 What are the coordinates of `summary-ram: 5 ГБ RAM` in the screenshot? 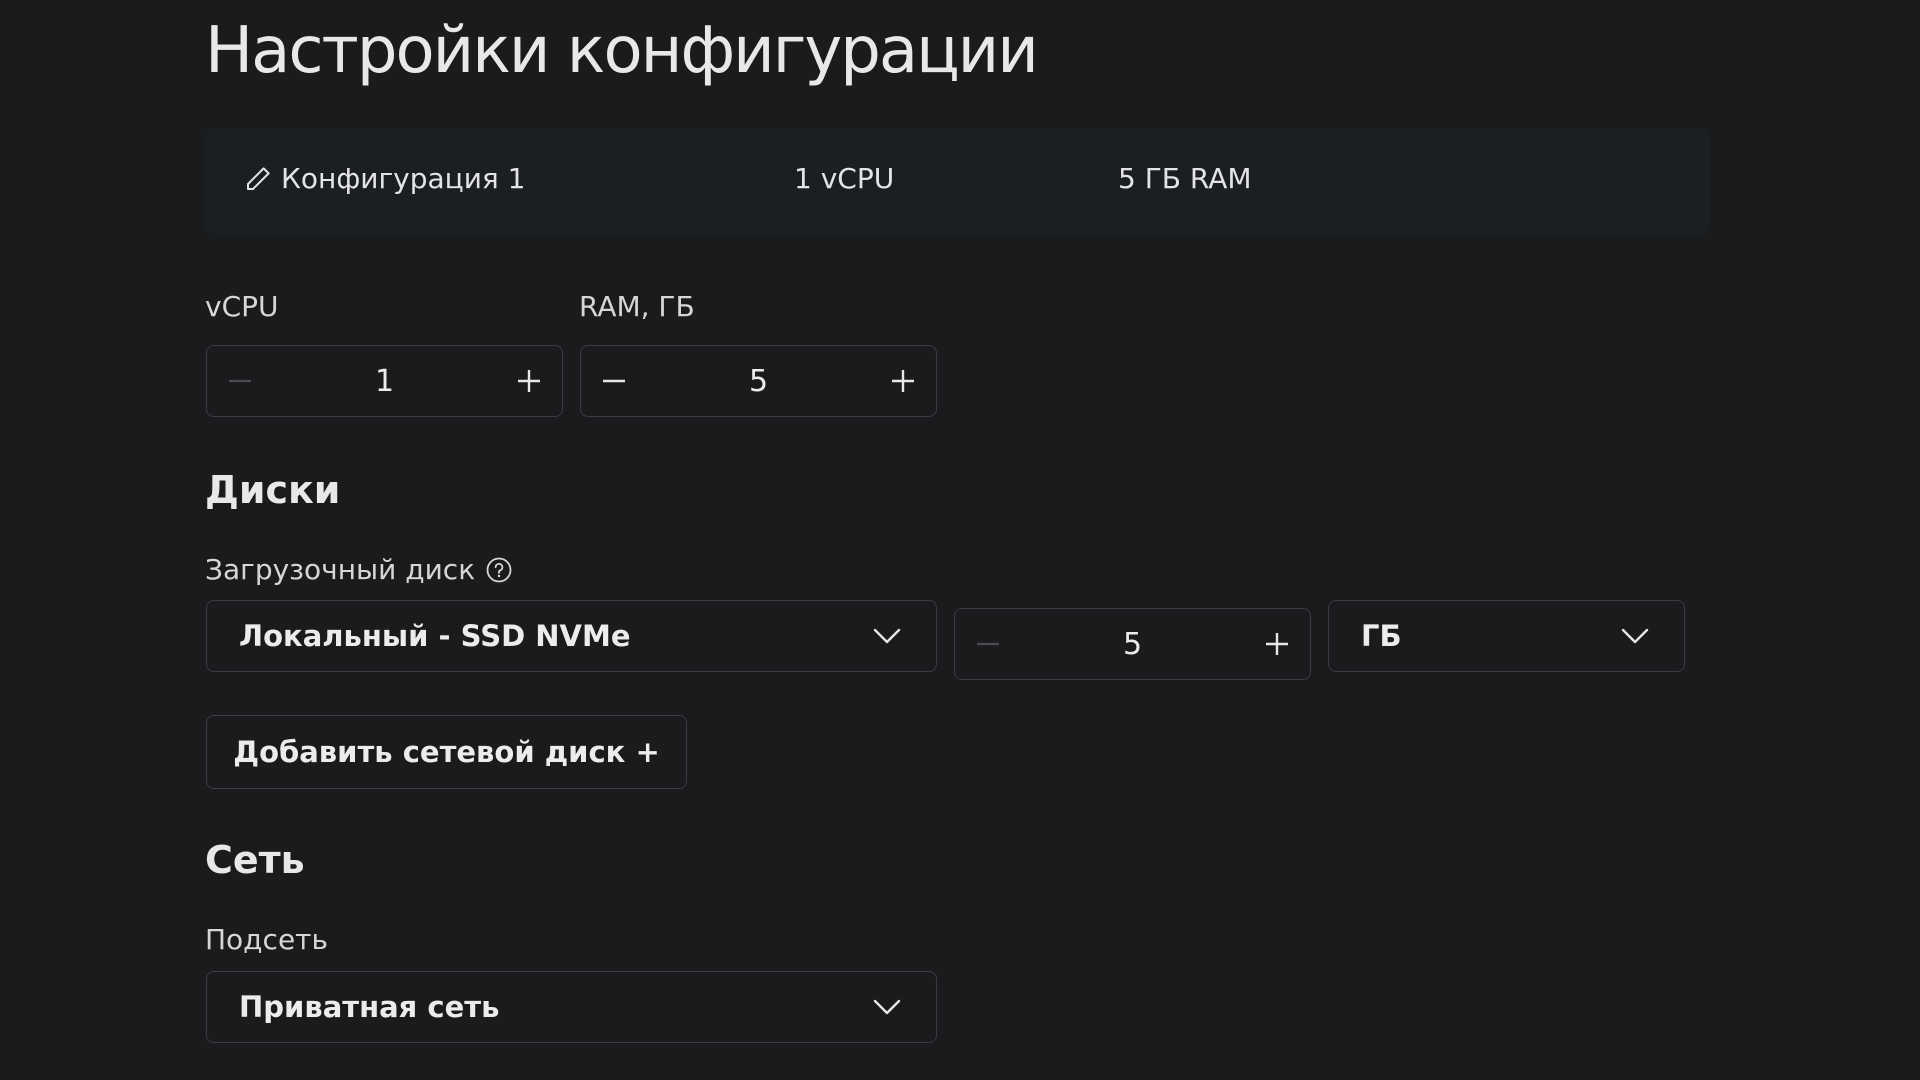 It's located at (1185, 178).